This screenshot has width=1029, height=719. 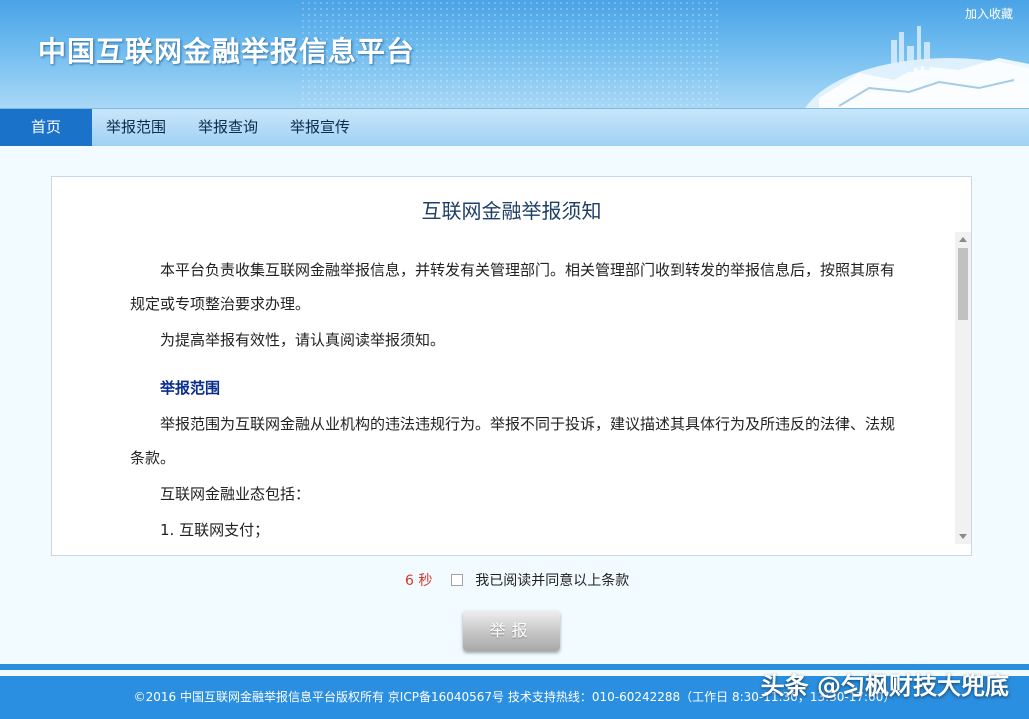 What do you see at coordinates (456, 580) in the screenshot?
I see `agree-checkbox` at bounding box center [456, 580].